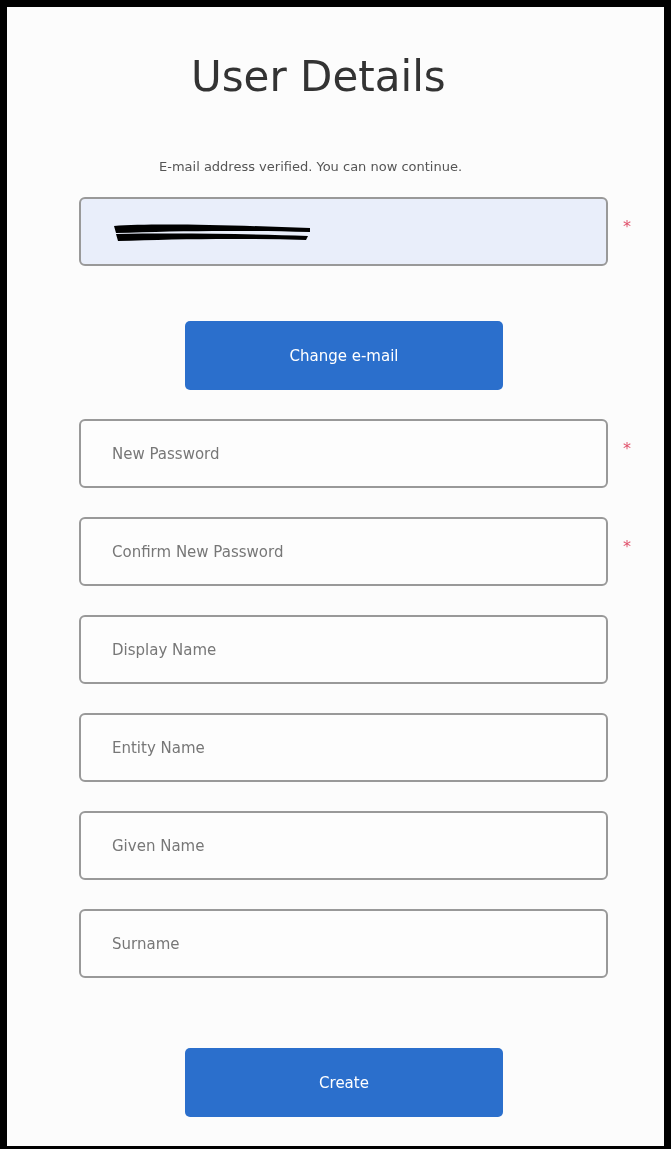 This screenshot has height=1149, width=671. Describe the element at coordinates (343, 231) in the screenshot. I see `email-field` at that location.